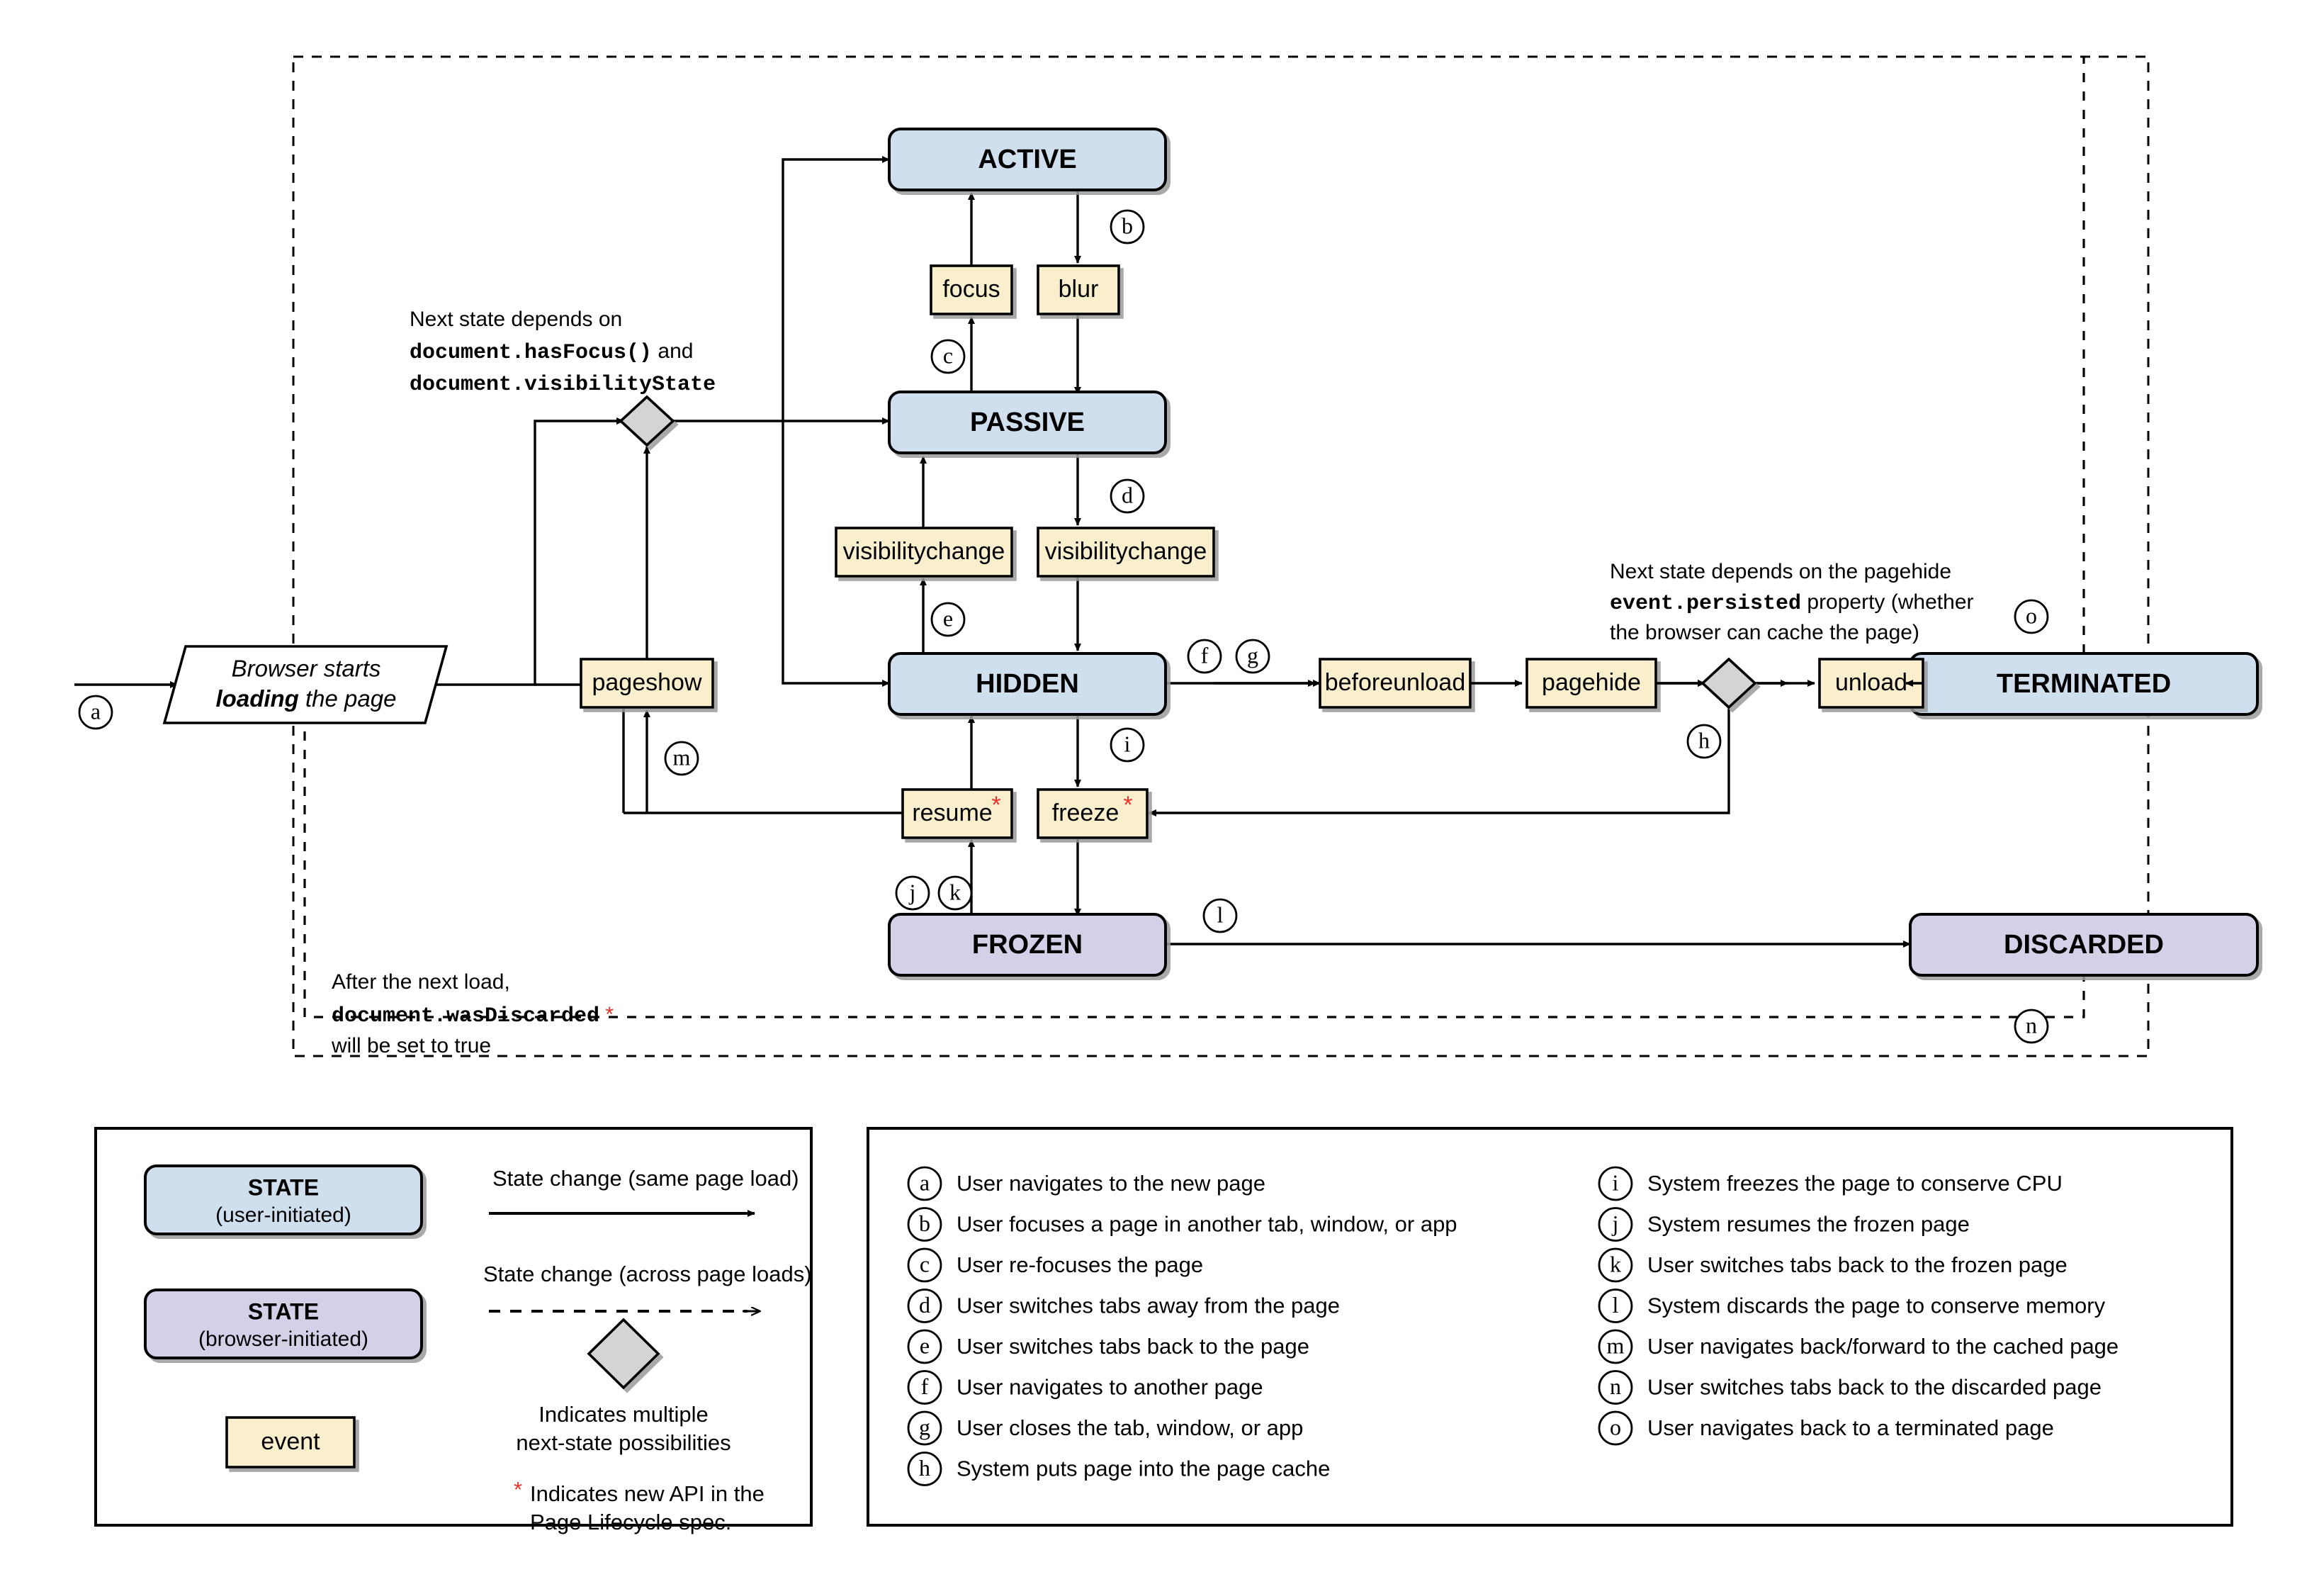  Describe the element at coordinates (952, 813) in the screenshot. I see `event-resume-label: resume` at that location.